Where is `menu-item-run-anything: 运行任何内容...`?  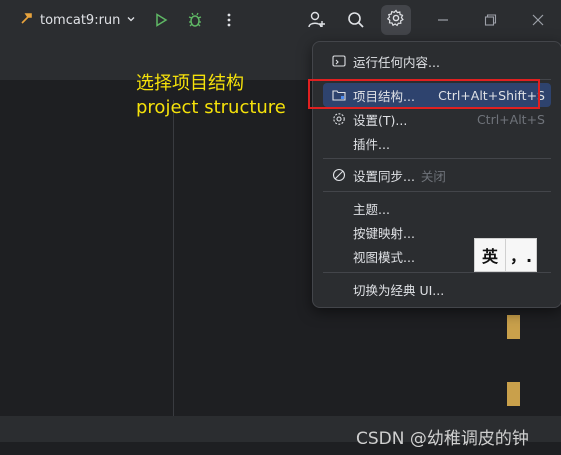
menu-item-run-anything: 运行任何内容... is located at coordinates (437, 61).